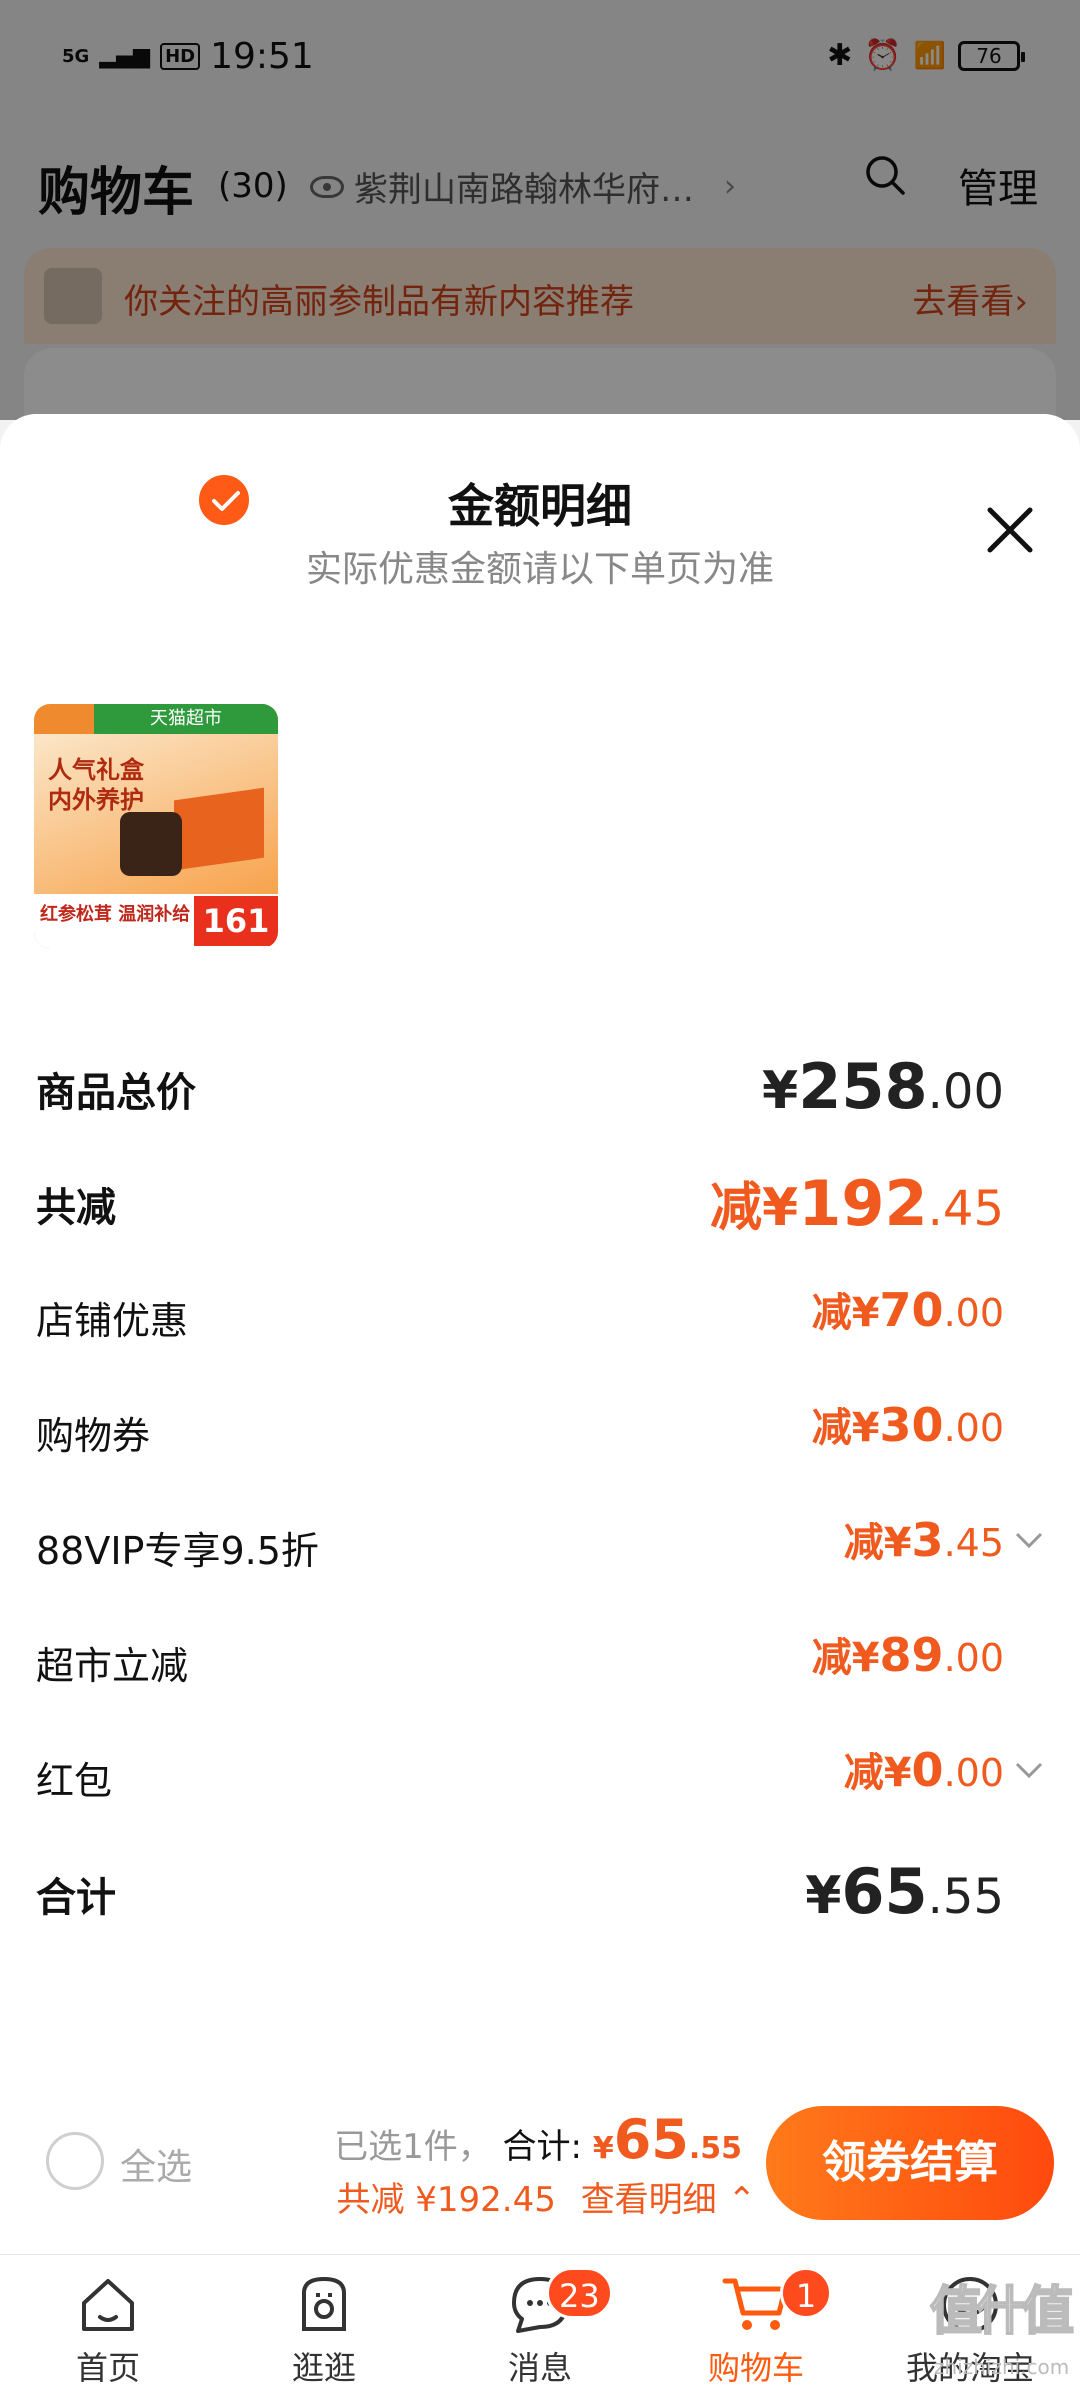  Describe the element at coordinates (911, 1655) in the screenshot. I see `amount-integer: 89` at that location.